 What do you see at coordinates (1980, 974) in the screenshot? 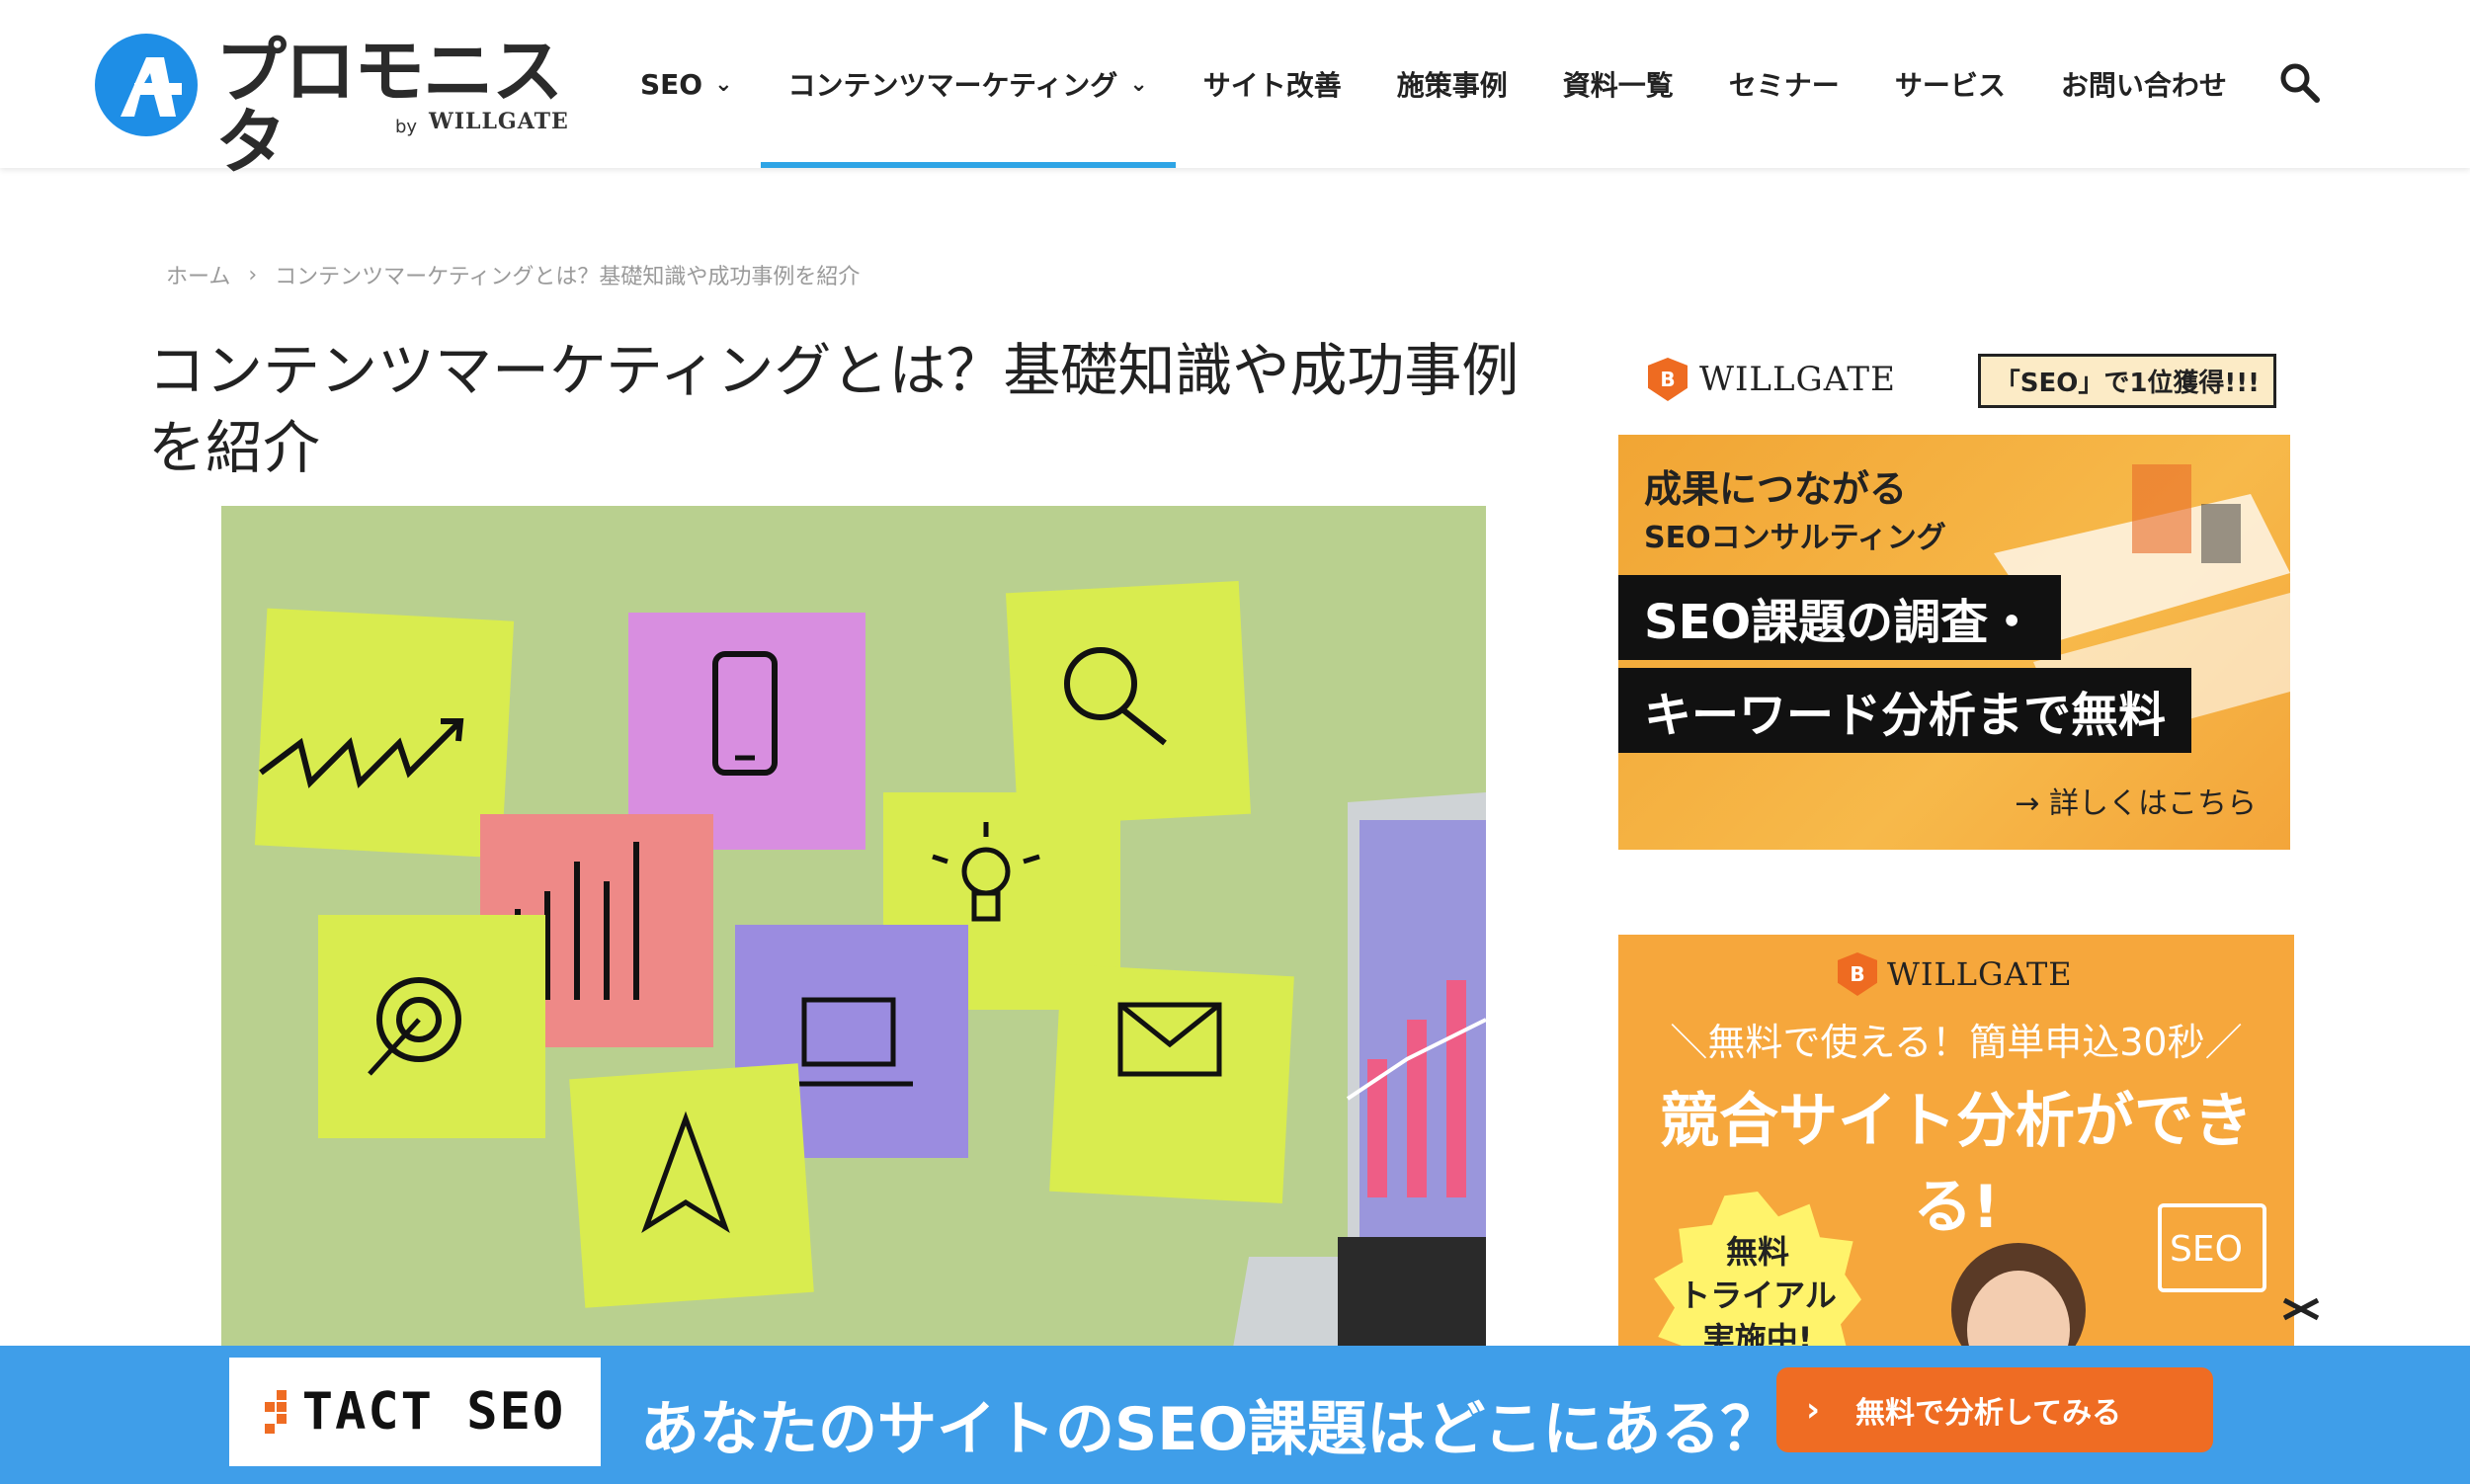
I see `ad2-brand-text: WILLGATE` at bounding box center [1980, 974].